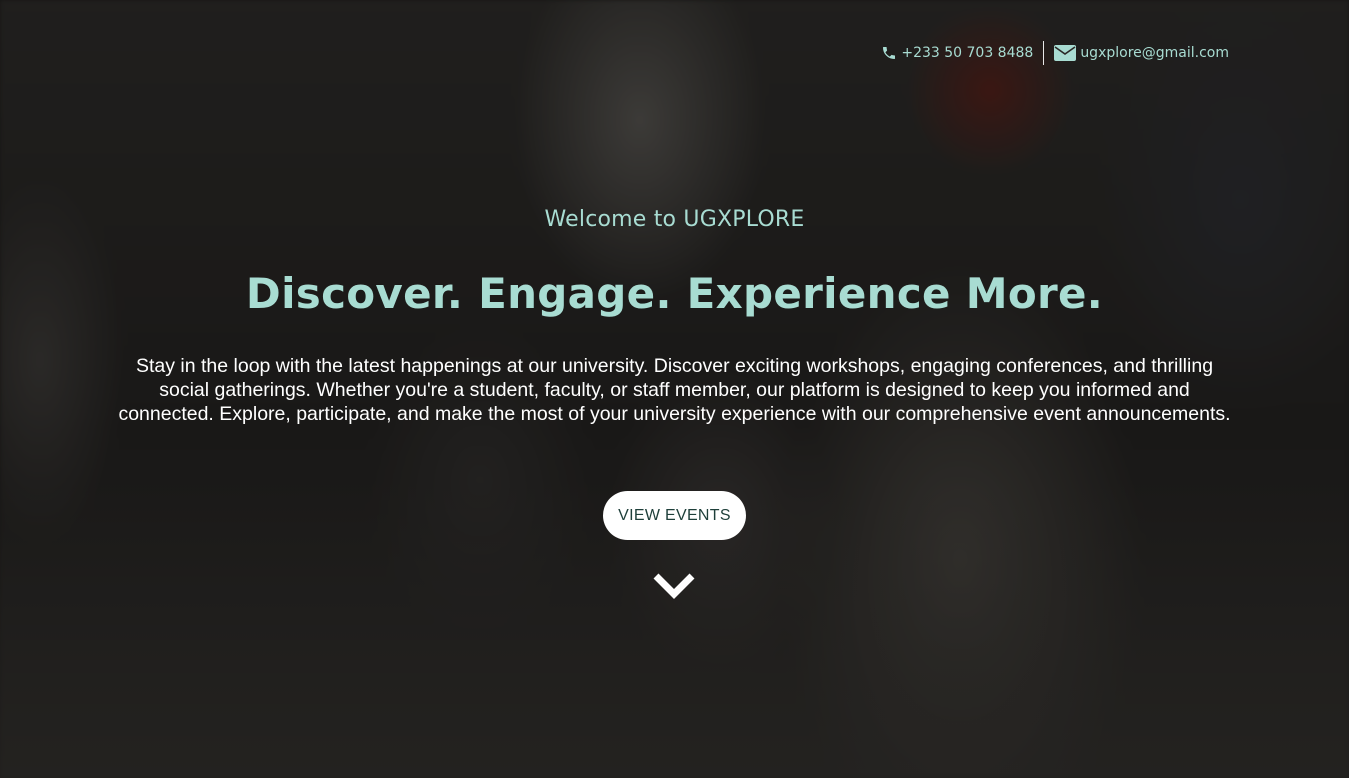 This screenshot has width=1349, height=778. I want to click on welcome-text: Welcome to UGXPLORE, so click(674, 219).